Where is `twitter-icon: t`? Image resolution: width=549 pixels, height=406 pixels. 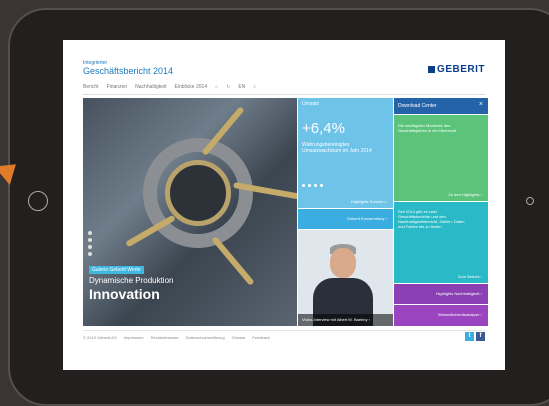
twitter-icon: t is located at coordinates (469, 336).